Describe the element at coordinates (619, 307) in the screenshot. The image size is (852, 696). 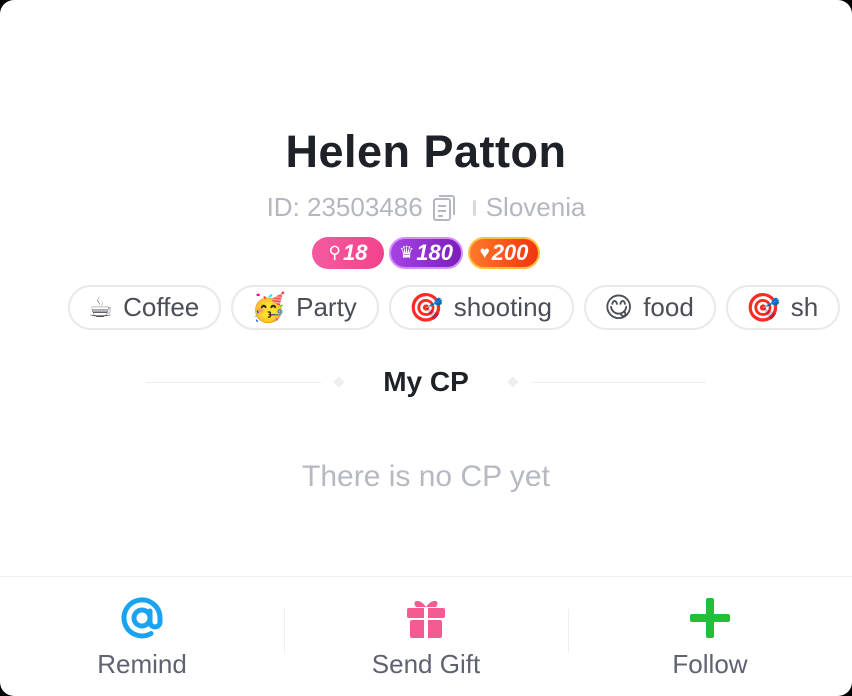
I see `yum-face-icon: 😋` at that location.